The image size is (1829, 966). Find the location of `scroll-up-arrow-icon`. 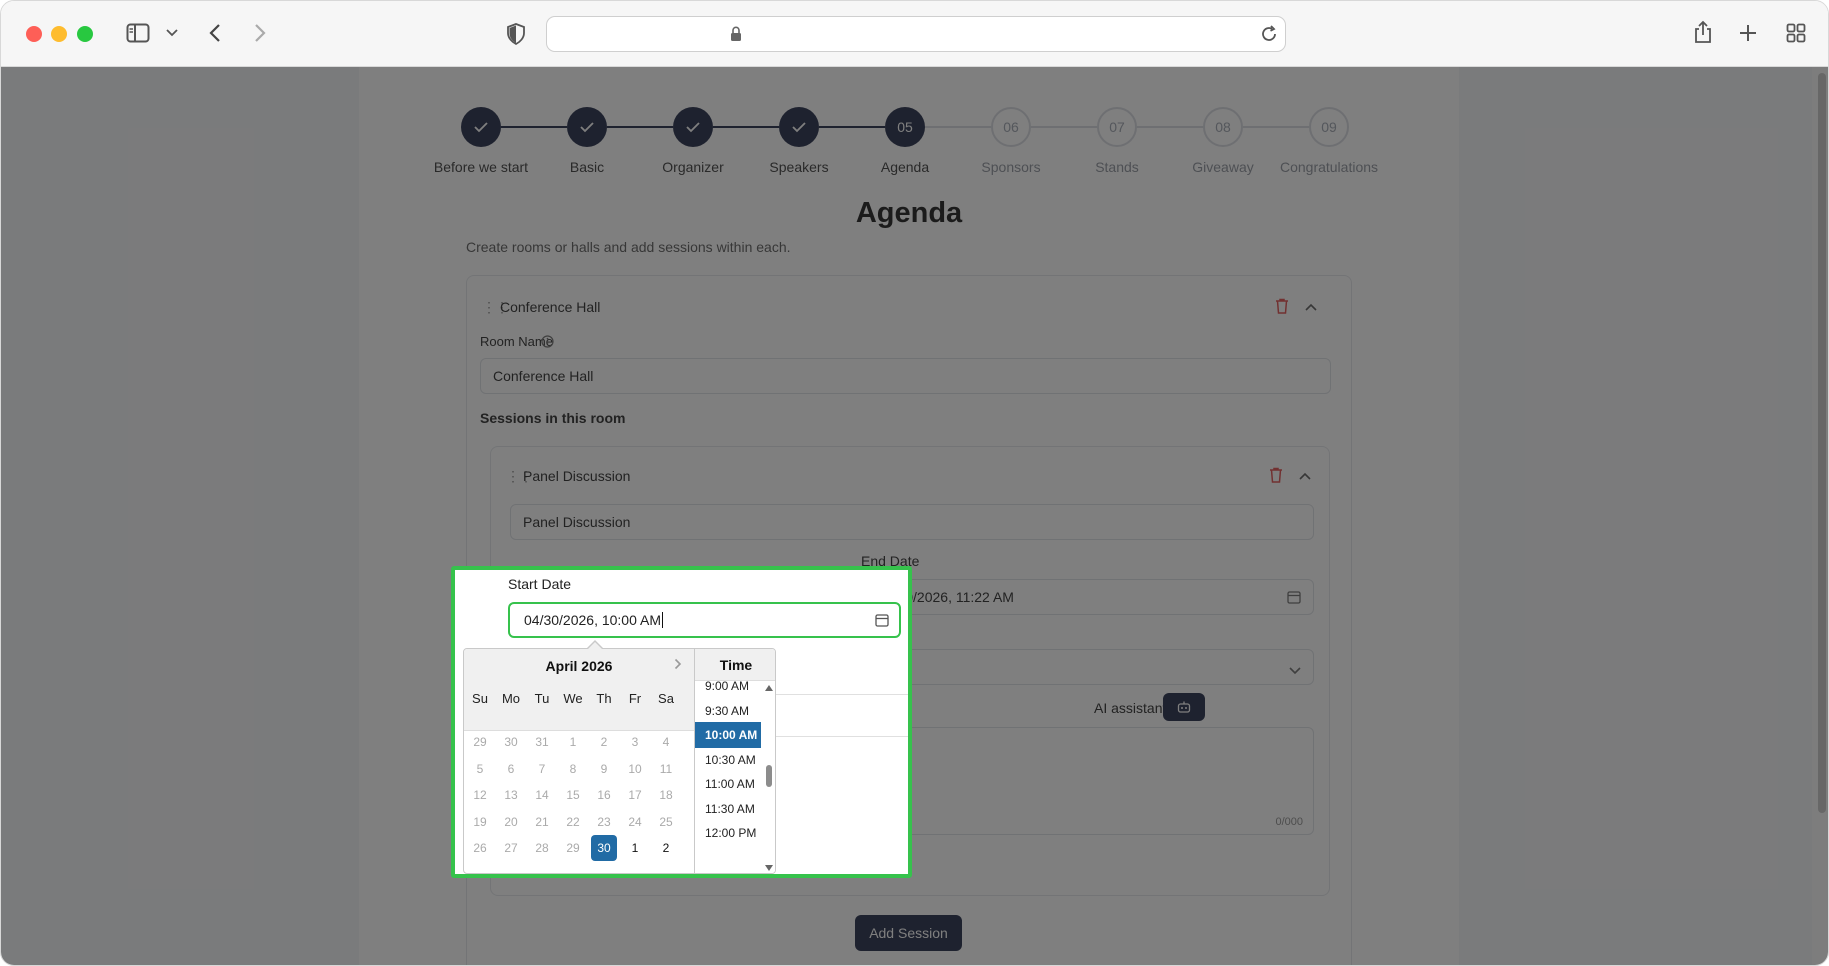

scroll-up-arrow-icon is located at coordinates (769, 688).